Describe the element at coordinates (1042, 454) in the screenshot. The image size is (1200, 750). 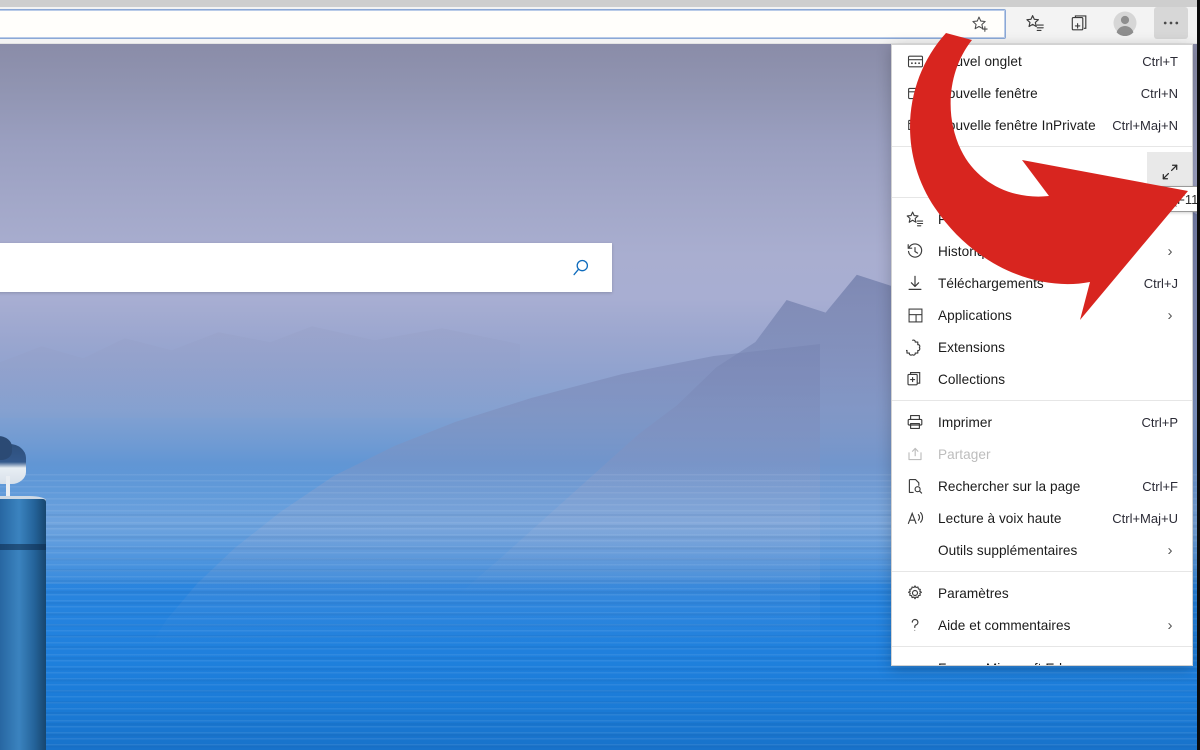
I see `menu-item-share: Partager` at that location.